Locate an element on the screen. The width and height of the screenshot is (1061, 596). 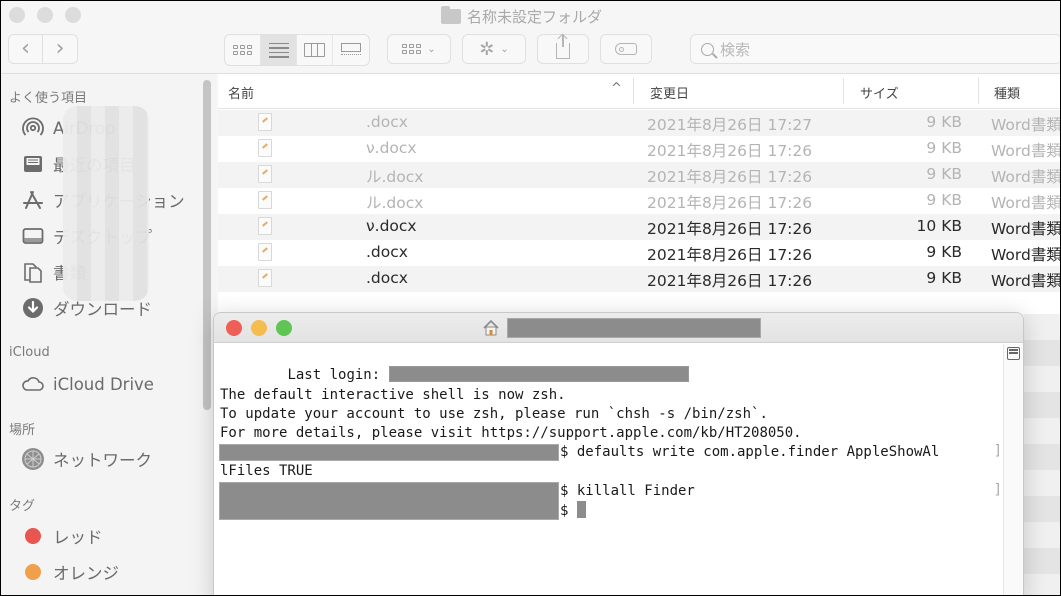
navigation-buttons: ‹ › is located at coordinates (43, 49).